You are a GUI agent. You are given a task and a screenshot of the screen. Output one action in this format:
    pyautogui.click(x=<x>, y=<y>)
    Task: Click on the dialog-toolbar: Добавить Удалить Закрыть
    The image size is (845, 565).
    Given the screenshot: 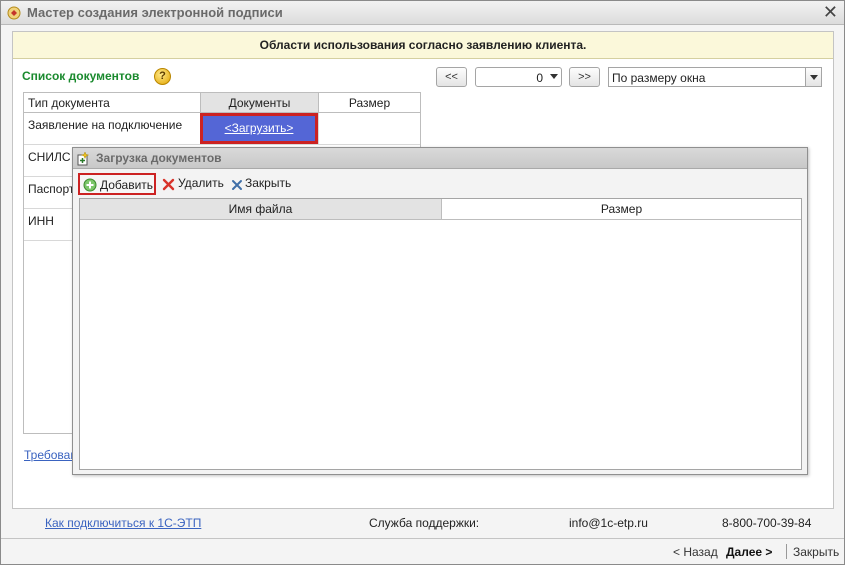 What is the action you would take?
    pyautogui.click(x=440, y=184)
    